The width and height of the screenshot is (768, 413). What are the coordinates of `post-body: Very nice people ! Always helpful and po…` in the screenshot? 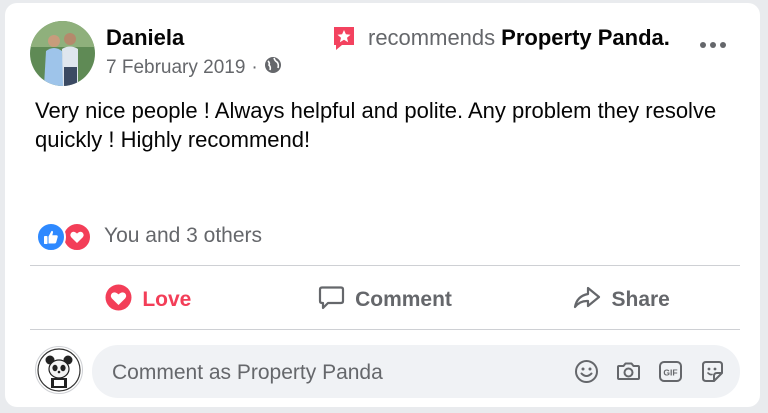 It's located at (376, 125).